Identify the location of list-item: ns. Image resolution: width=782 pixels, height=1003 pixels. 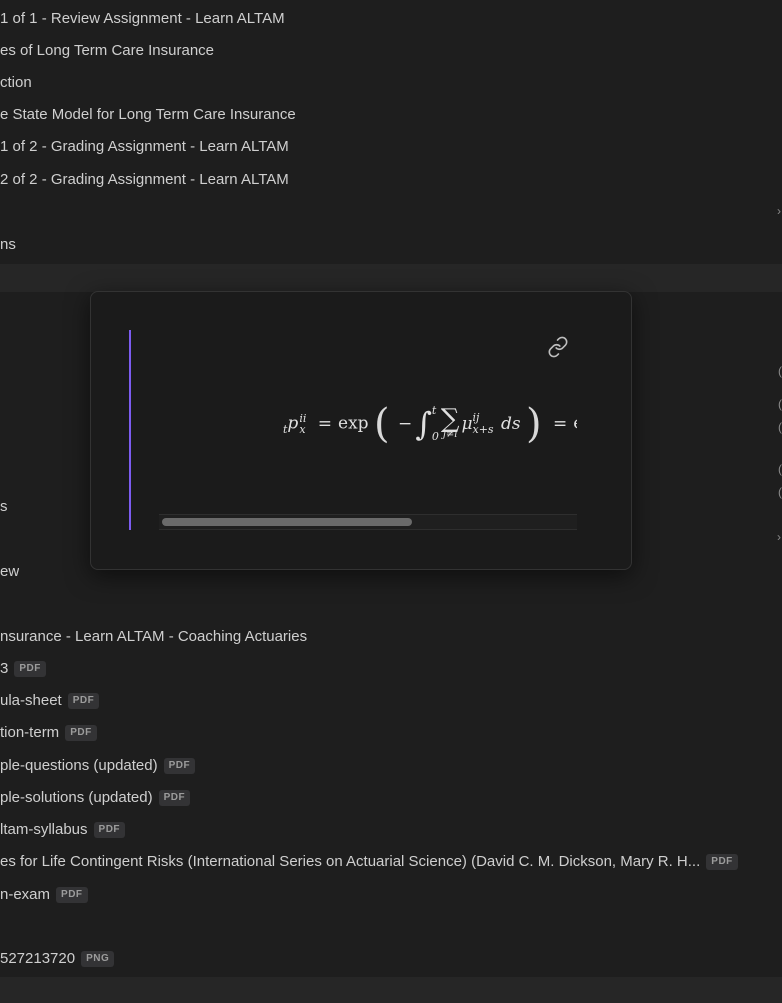
(8, 245).